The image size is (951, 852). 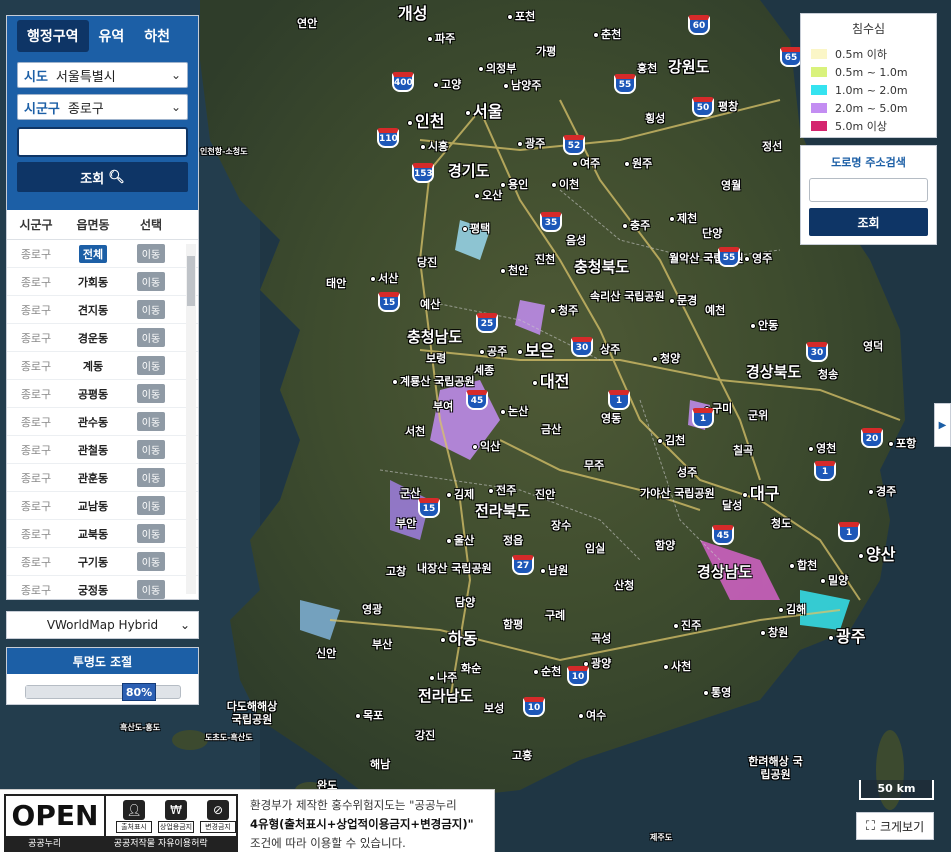 What do you see at coordinates (942, 425) in the screenshot?
I see `side-panel-toggle: ▶` at bounding box center [942, 425].